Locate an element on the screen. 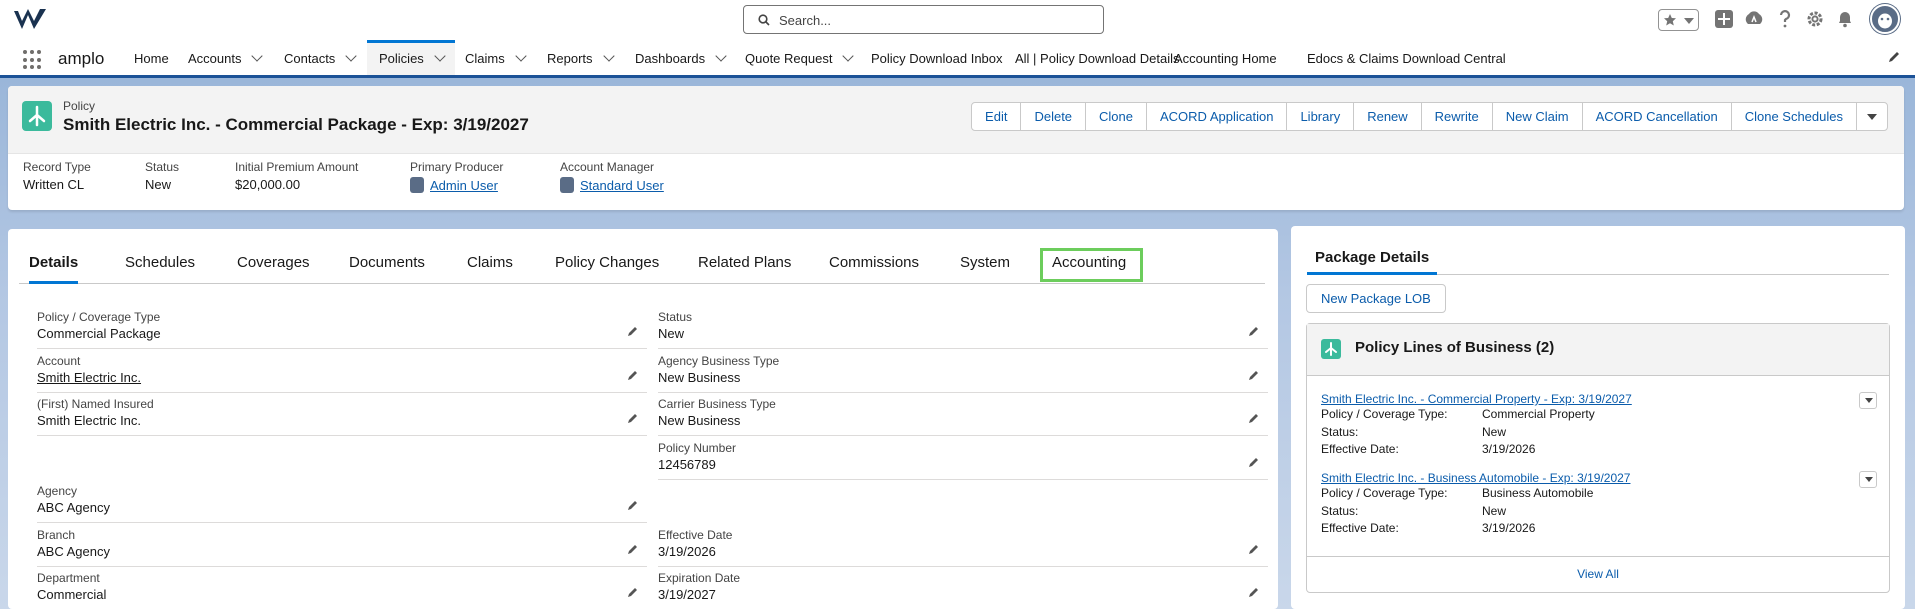 This screenshot has height=609, width=1915. new-package-lob-button: New Package LOB is located at coordinates (1376, 298).